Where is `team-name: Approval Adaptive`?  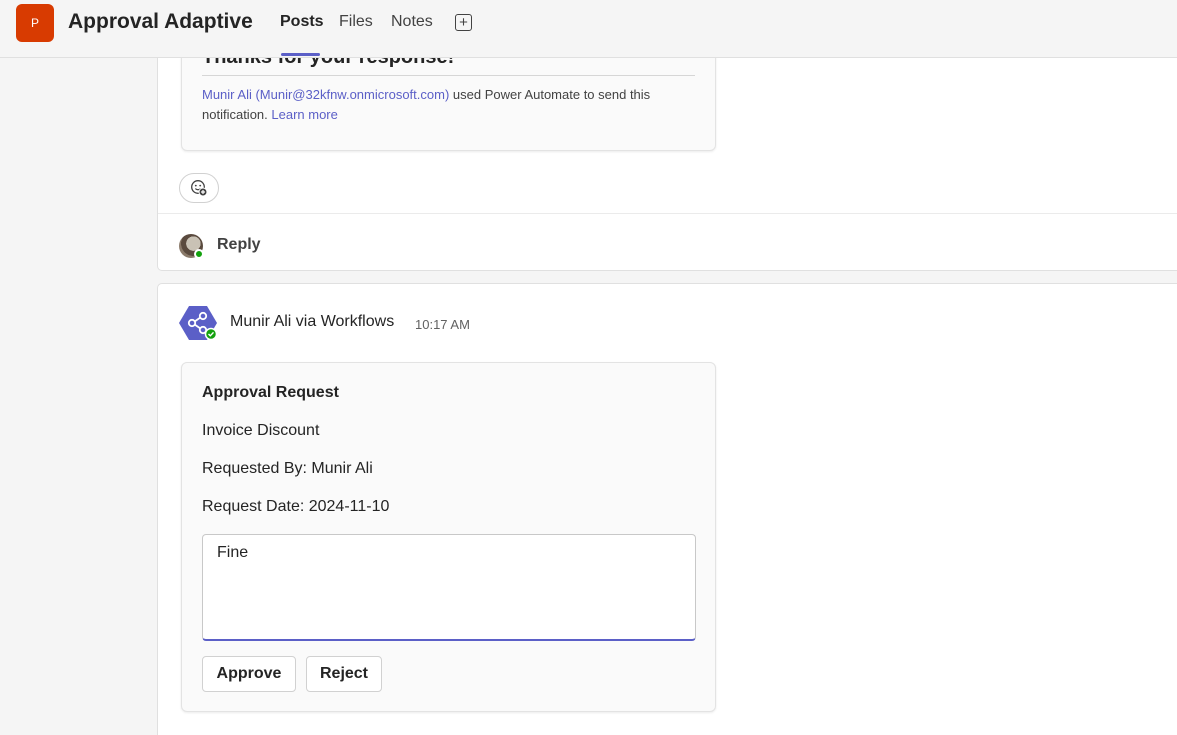 team-name: Approval Adaptive is located at coordinates (160, 21).